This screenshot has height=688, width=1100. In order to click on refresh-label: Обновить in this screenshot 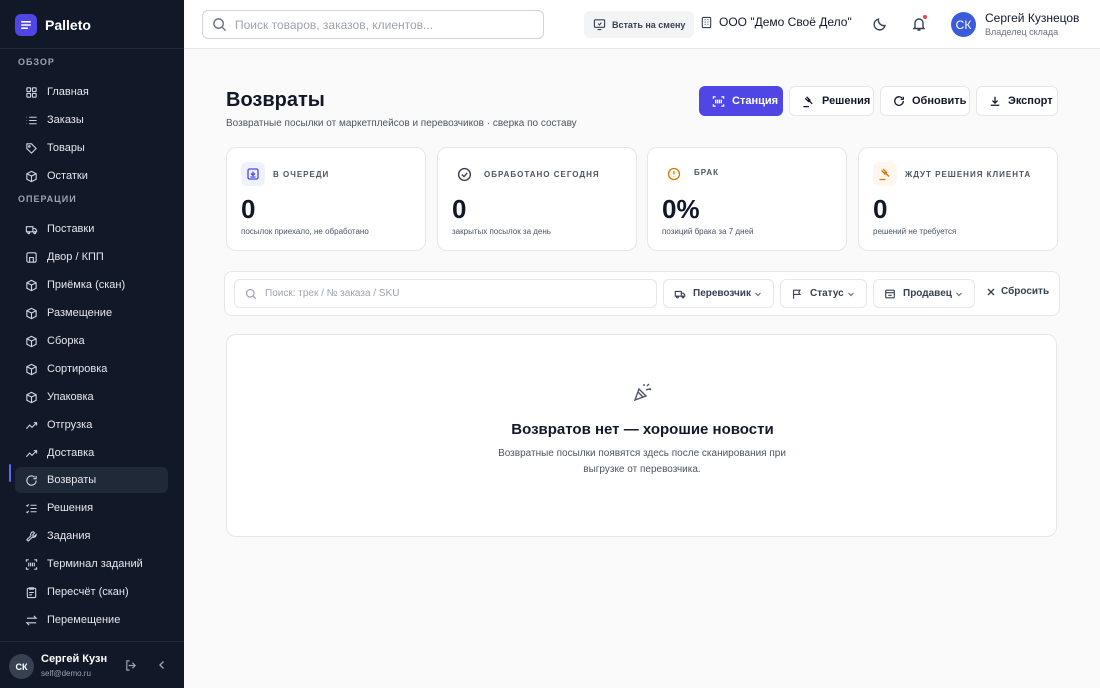, I will do `click(939, 101)`.